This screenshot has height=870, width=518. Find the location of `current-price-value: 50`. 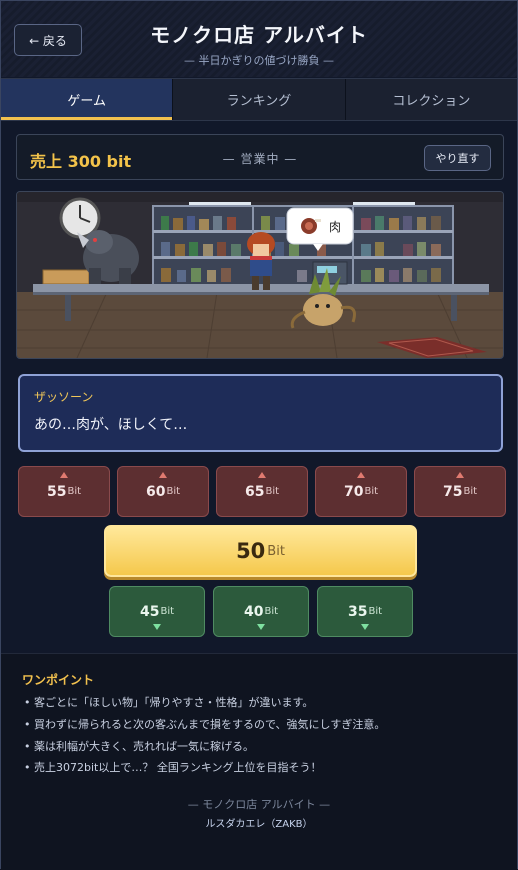

current-price-value: 50 is located at coordinates (251, 551).